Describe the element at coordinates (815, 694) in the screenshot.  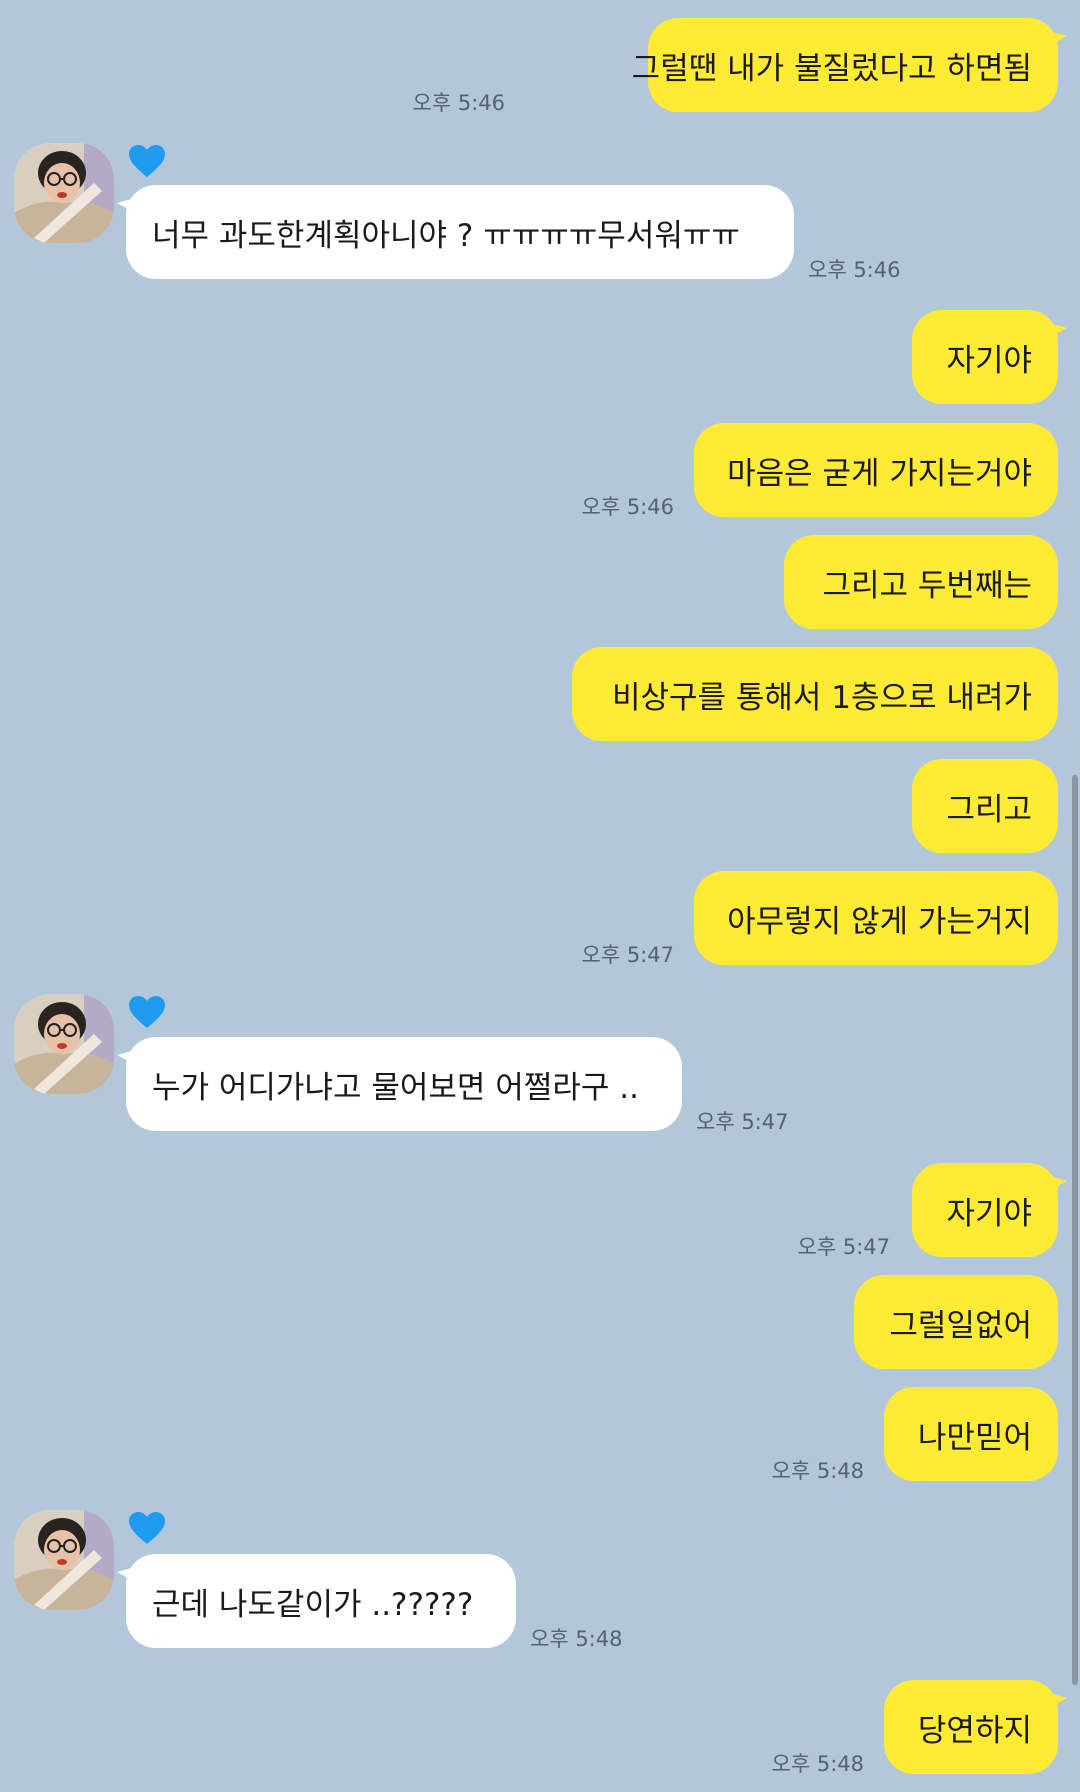
I see `message-bubble-mine: 비상구를 통해서 1층으로 내려가` at that location.